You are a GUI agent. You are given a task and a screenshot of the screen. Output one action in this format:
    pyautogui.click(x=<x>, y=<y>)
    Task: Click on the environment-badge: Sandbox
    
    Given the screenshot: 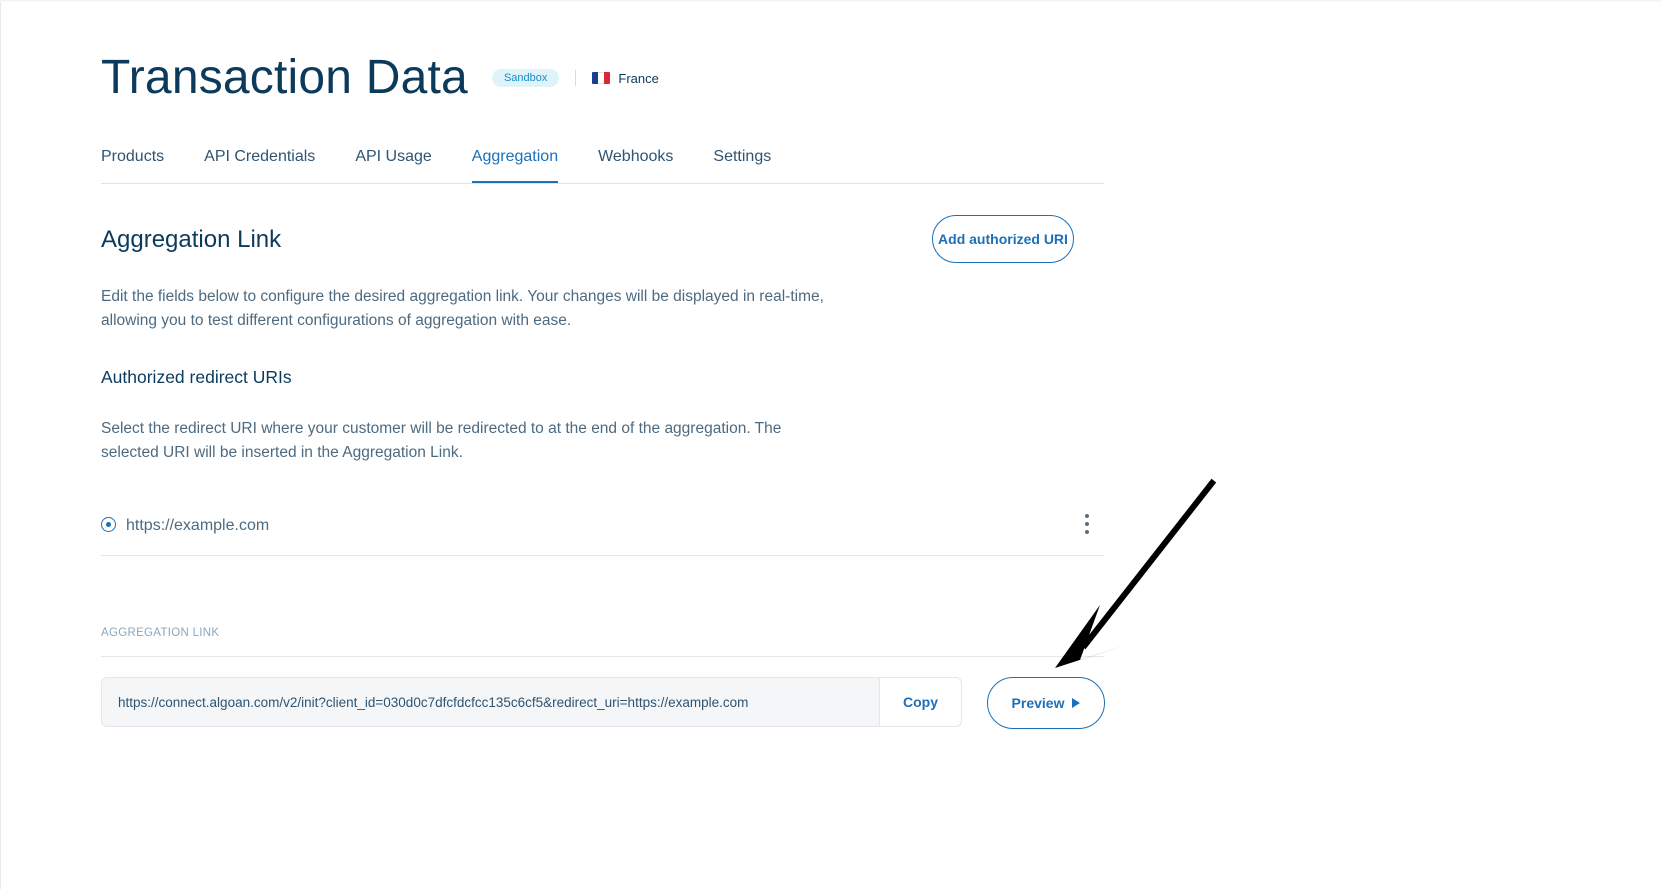 What is the action you would take?
    pyautogui.click(x=525, y=78)
    